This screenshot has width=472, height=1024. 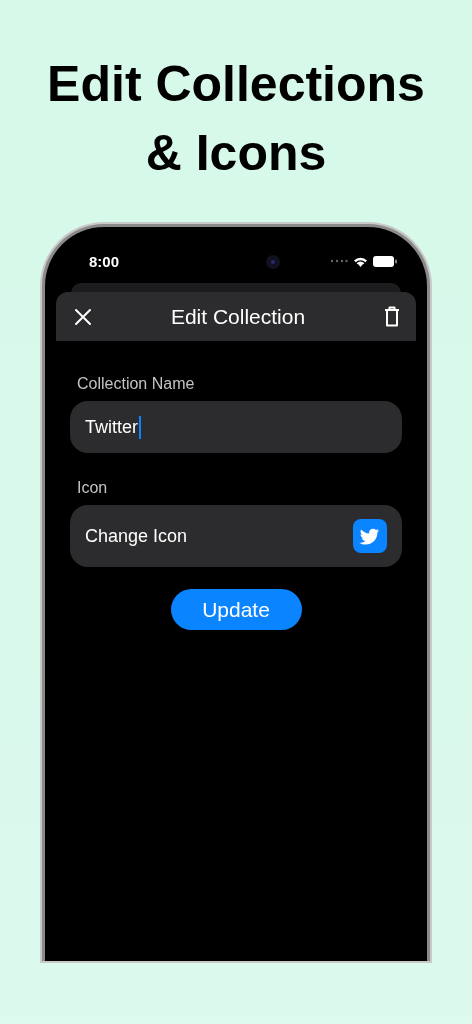 I want to click on change-icon-row: Change Icon, so click(x=236, y=536).